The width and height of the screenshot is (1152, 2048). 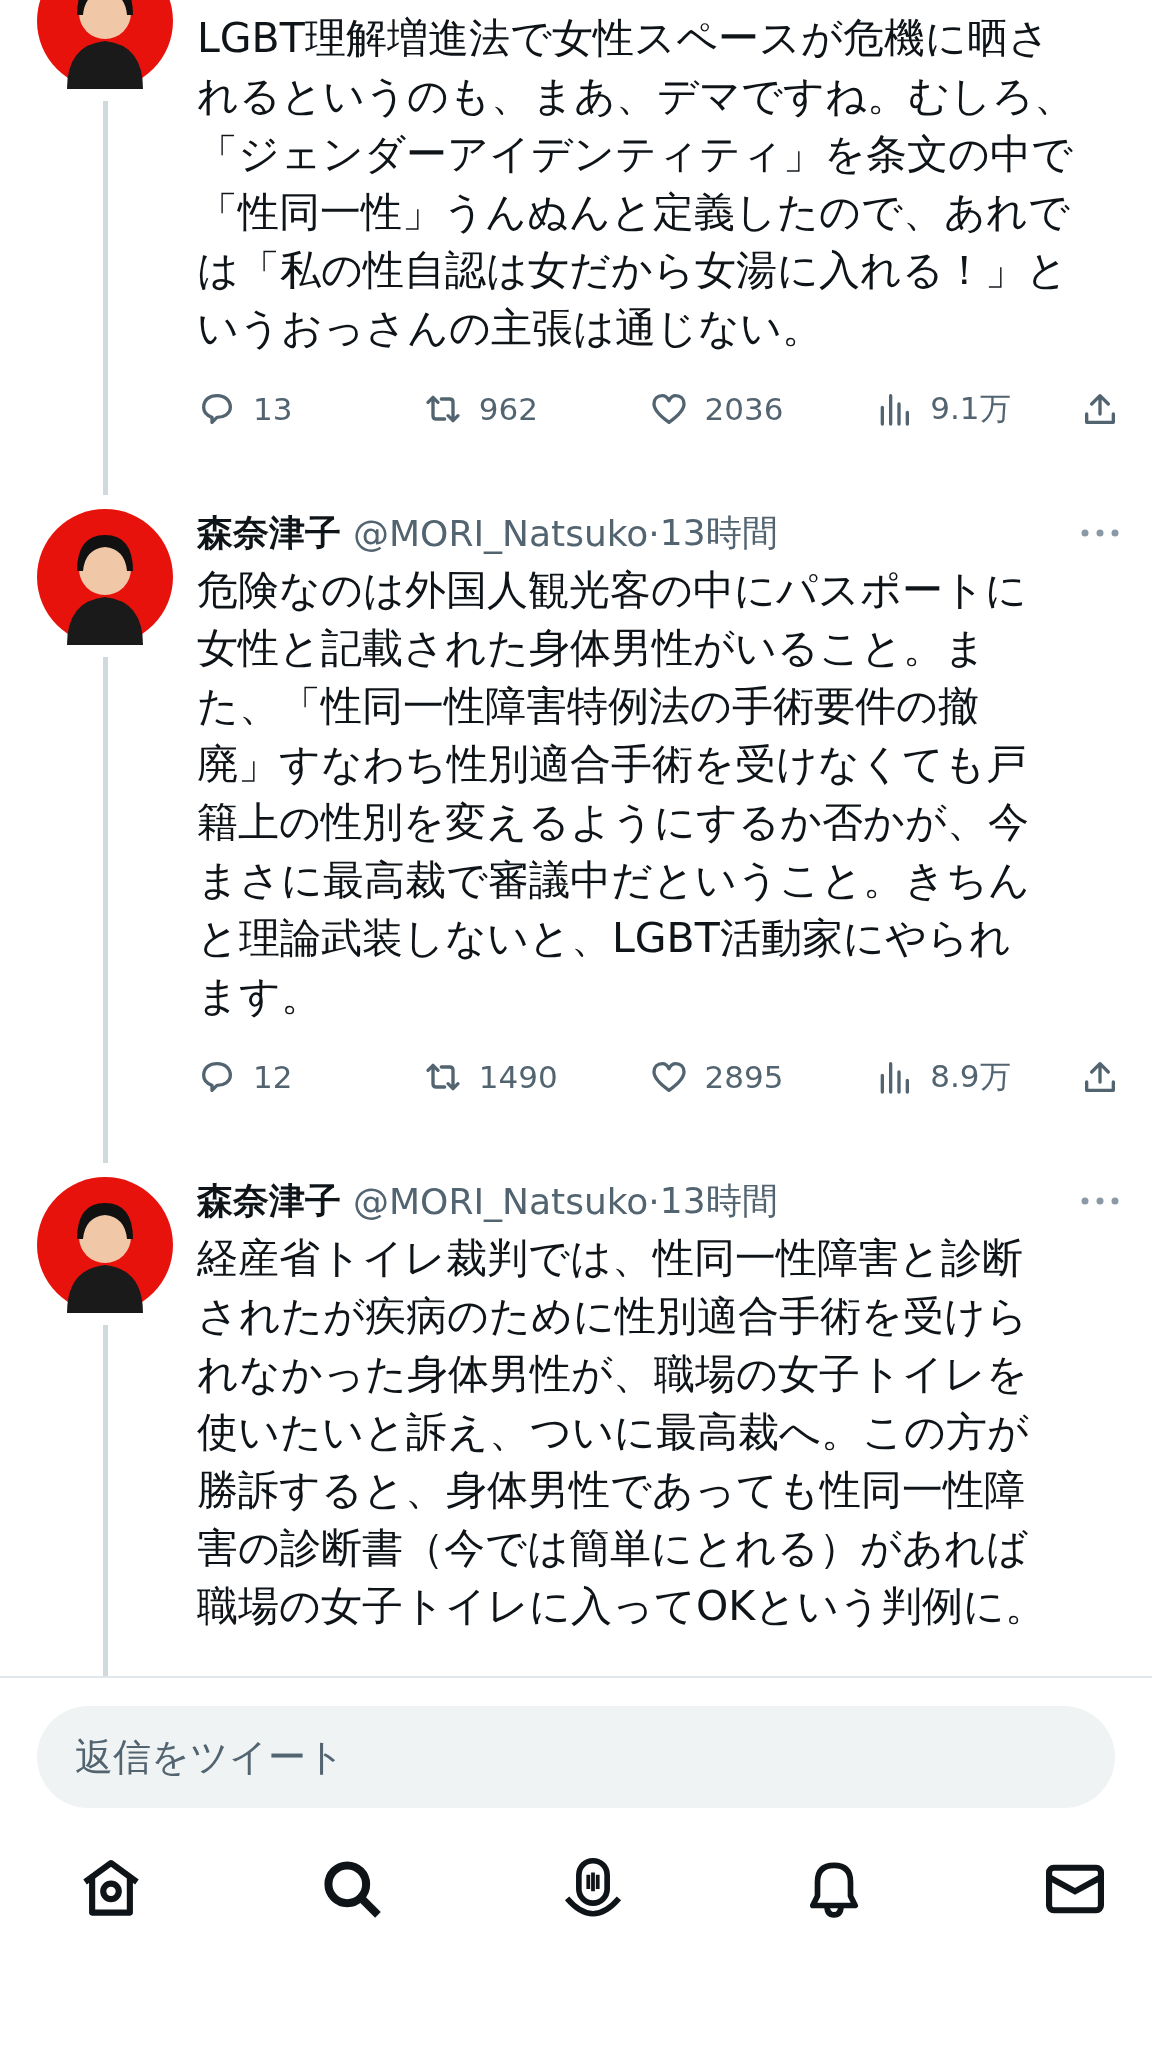 I want to click on reply-field: 返信をツイート, so click(x=576, y=1757).